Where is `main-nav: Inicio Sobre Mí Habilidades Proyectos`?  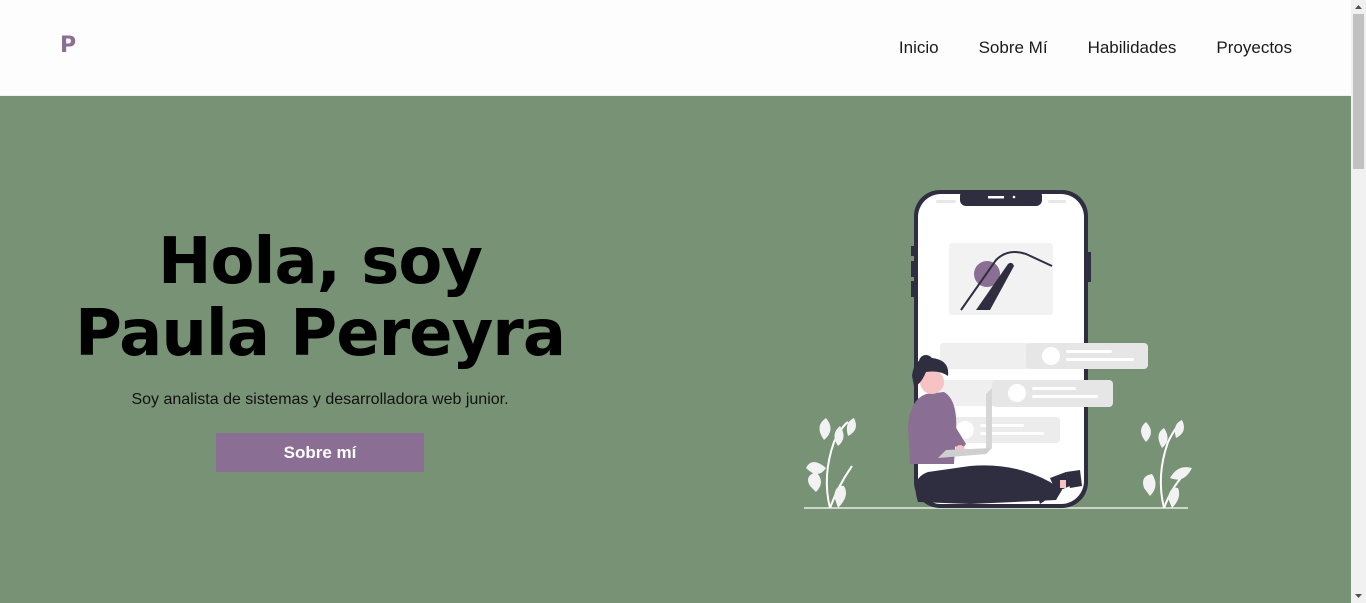
main-nav: Inicio Sobre Mí Habilidades Proyectos is located at coordinates (1095, 48).